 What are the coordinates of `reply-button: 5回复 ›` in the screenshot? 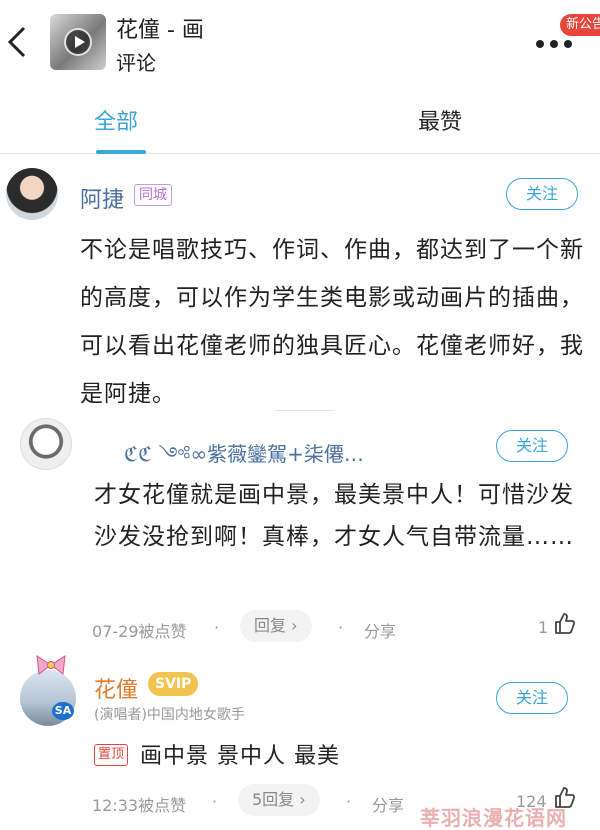 It's located at (279, 800).